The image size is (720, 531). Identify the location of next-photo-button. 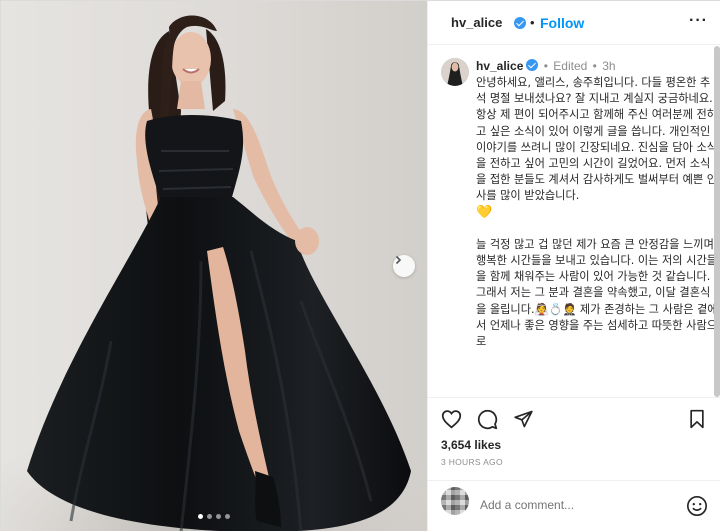
(404, 266).